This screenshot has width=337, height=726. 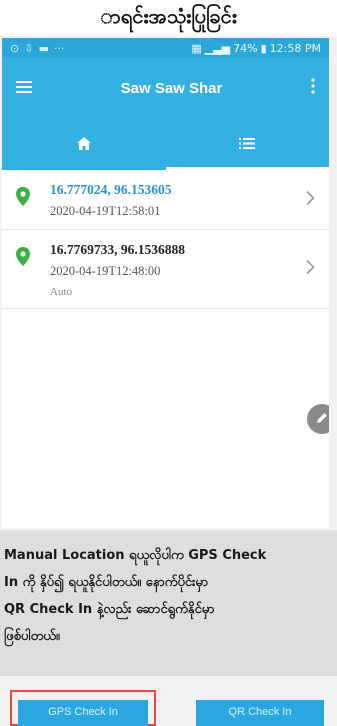 I want to click on edit-fab, so click(x=318, y=419).